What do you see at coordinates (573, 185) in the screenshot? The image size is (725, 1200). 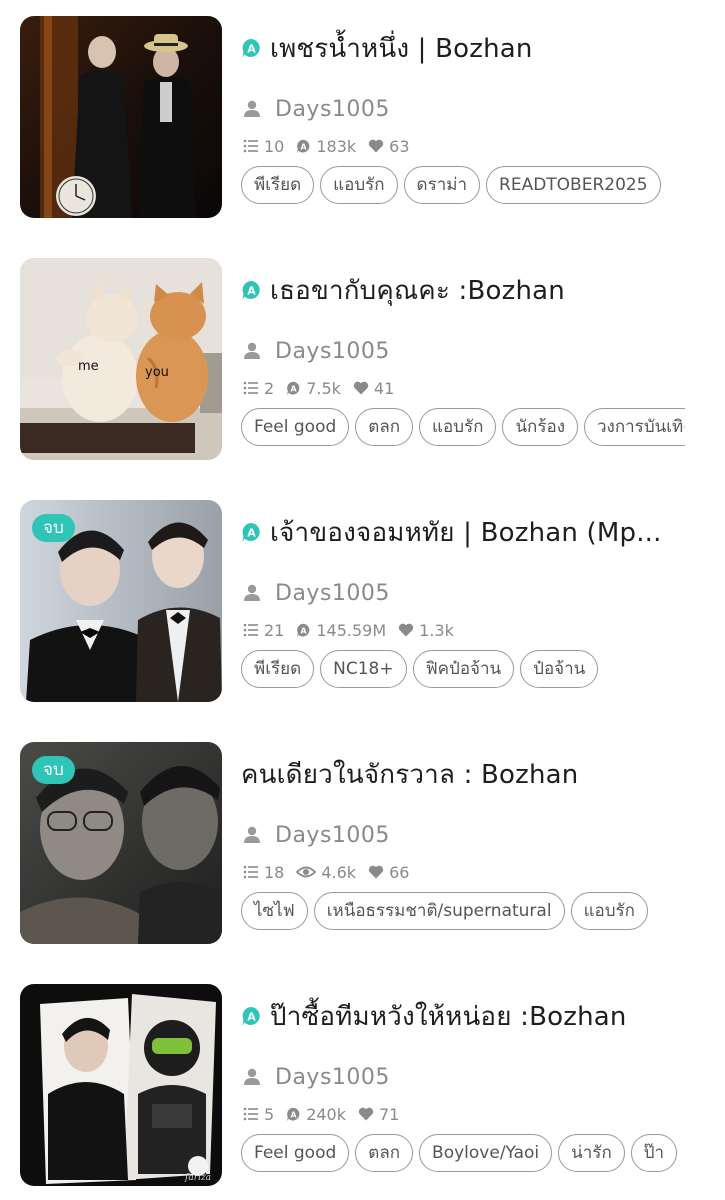 I see `tag-chip: READTOBER2025` at bounding box center [573, 185].